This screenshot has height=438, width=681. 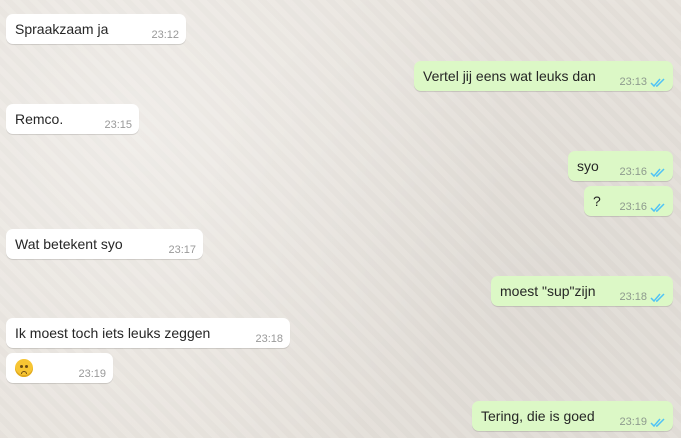 I want to click on message-time: 23:12, so click(x=165, y=35).